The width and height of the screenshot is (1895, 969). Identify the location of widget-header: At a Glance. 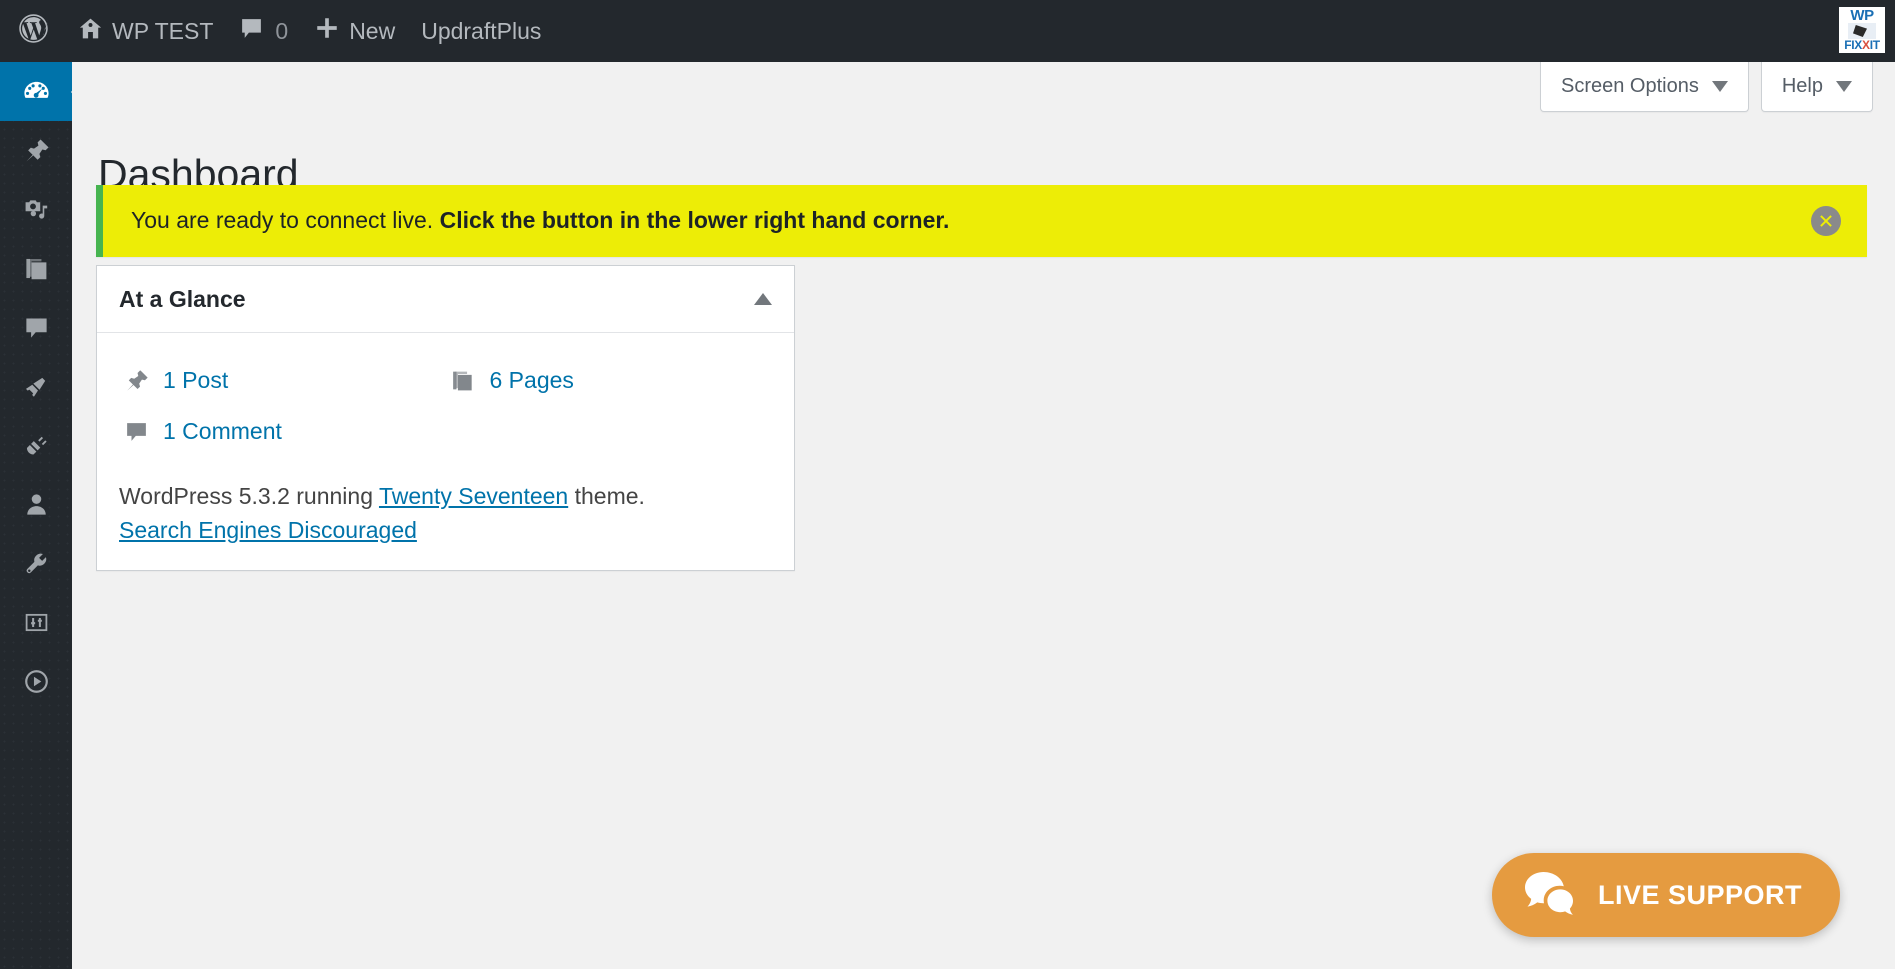
(445, 299).